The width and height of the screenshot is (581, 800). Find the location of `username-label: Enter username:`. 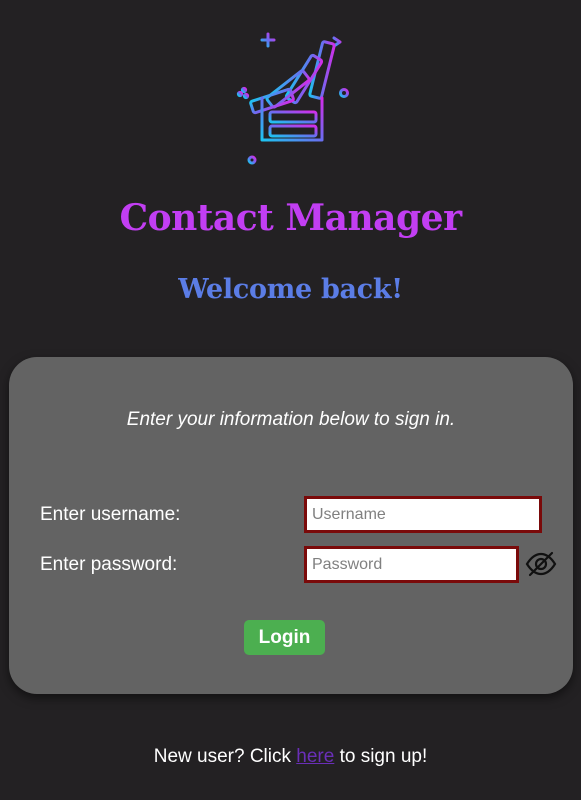

username-label: Enter username: is located at coordinates (110, 514).